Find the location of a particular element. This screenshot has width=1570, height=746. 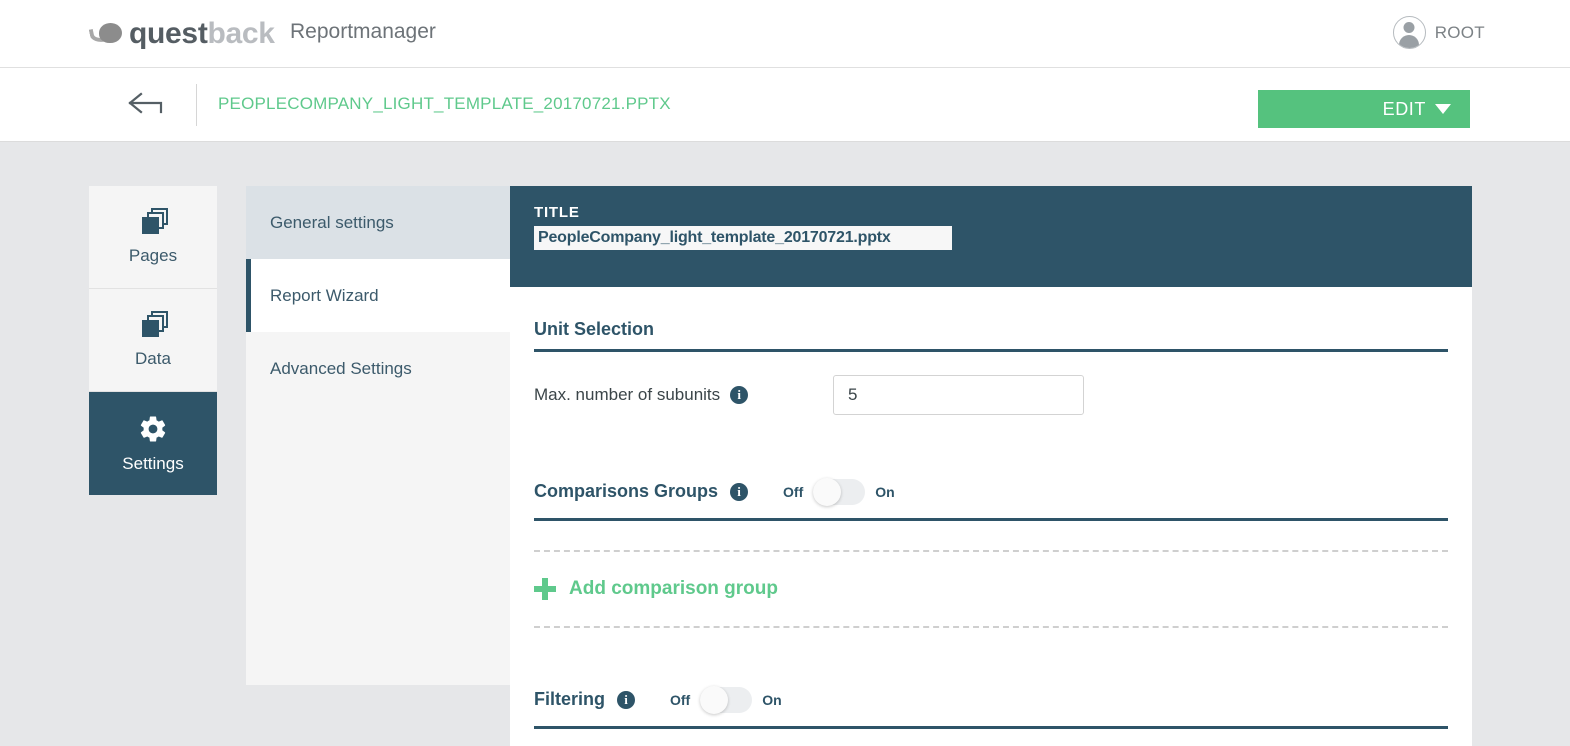

back-arrow-icon is located at coordinates (147, 105).